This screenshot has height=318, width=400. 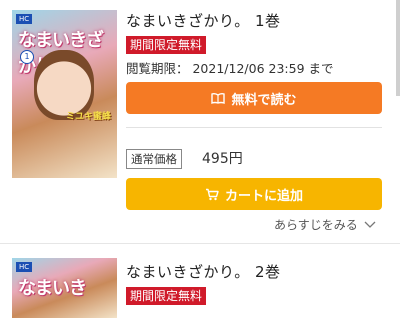 What do you see at coordinates (212, 194) in the screenshot?
I see `cart-icon` at bounding box center [212, 194].